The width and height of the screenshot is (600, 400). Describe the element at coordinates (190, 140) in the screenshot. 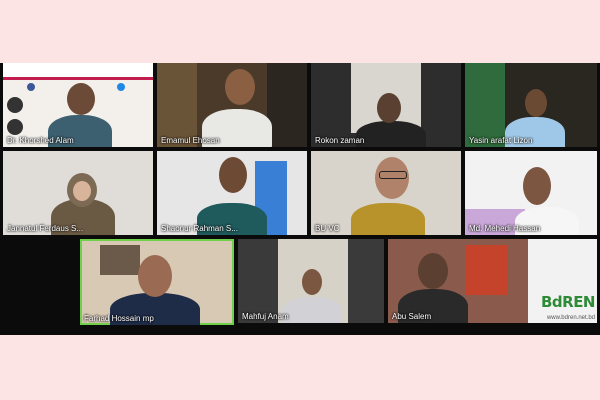

I see `participant-name: Emamul Ehosan` at that location.